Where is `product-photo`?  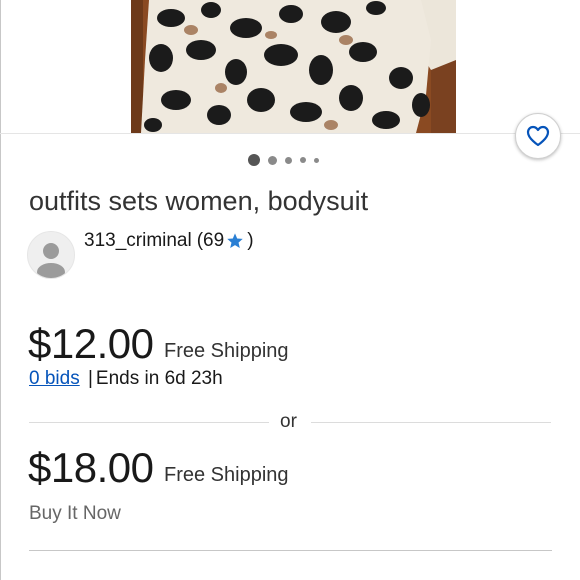
product-photo is located at coordinates (293, 66).